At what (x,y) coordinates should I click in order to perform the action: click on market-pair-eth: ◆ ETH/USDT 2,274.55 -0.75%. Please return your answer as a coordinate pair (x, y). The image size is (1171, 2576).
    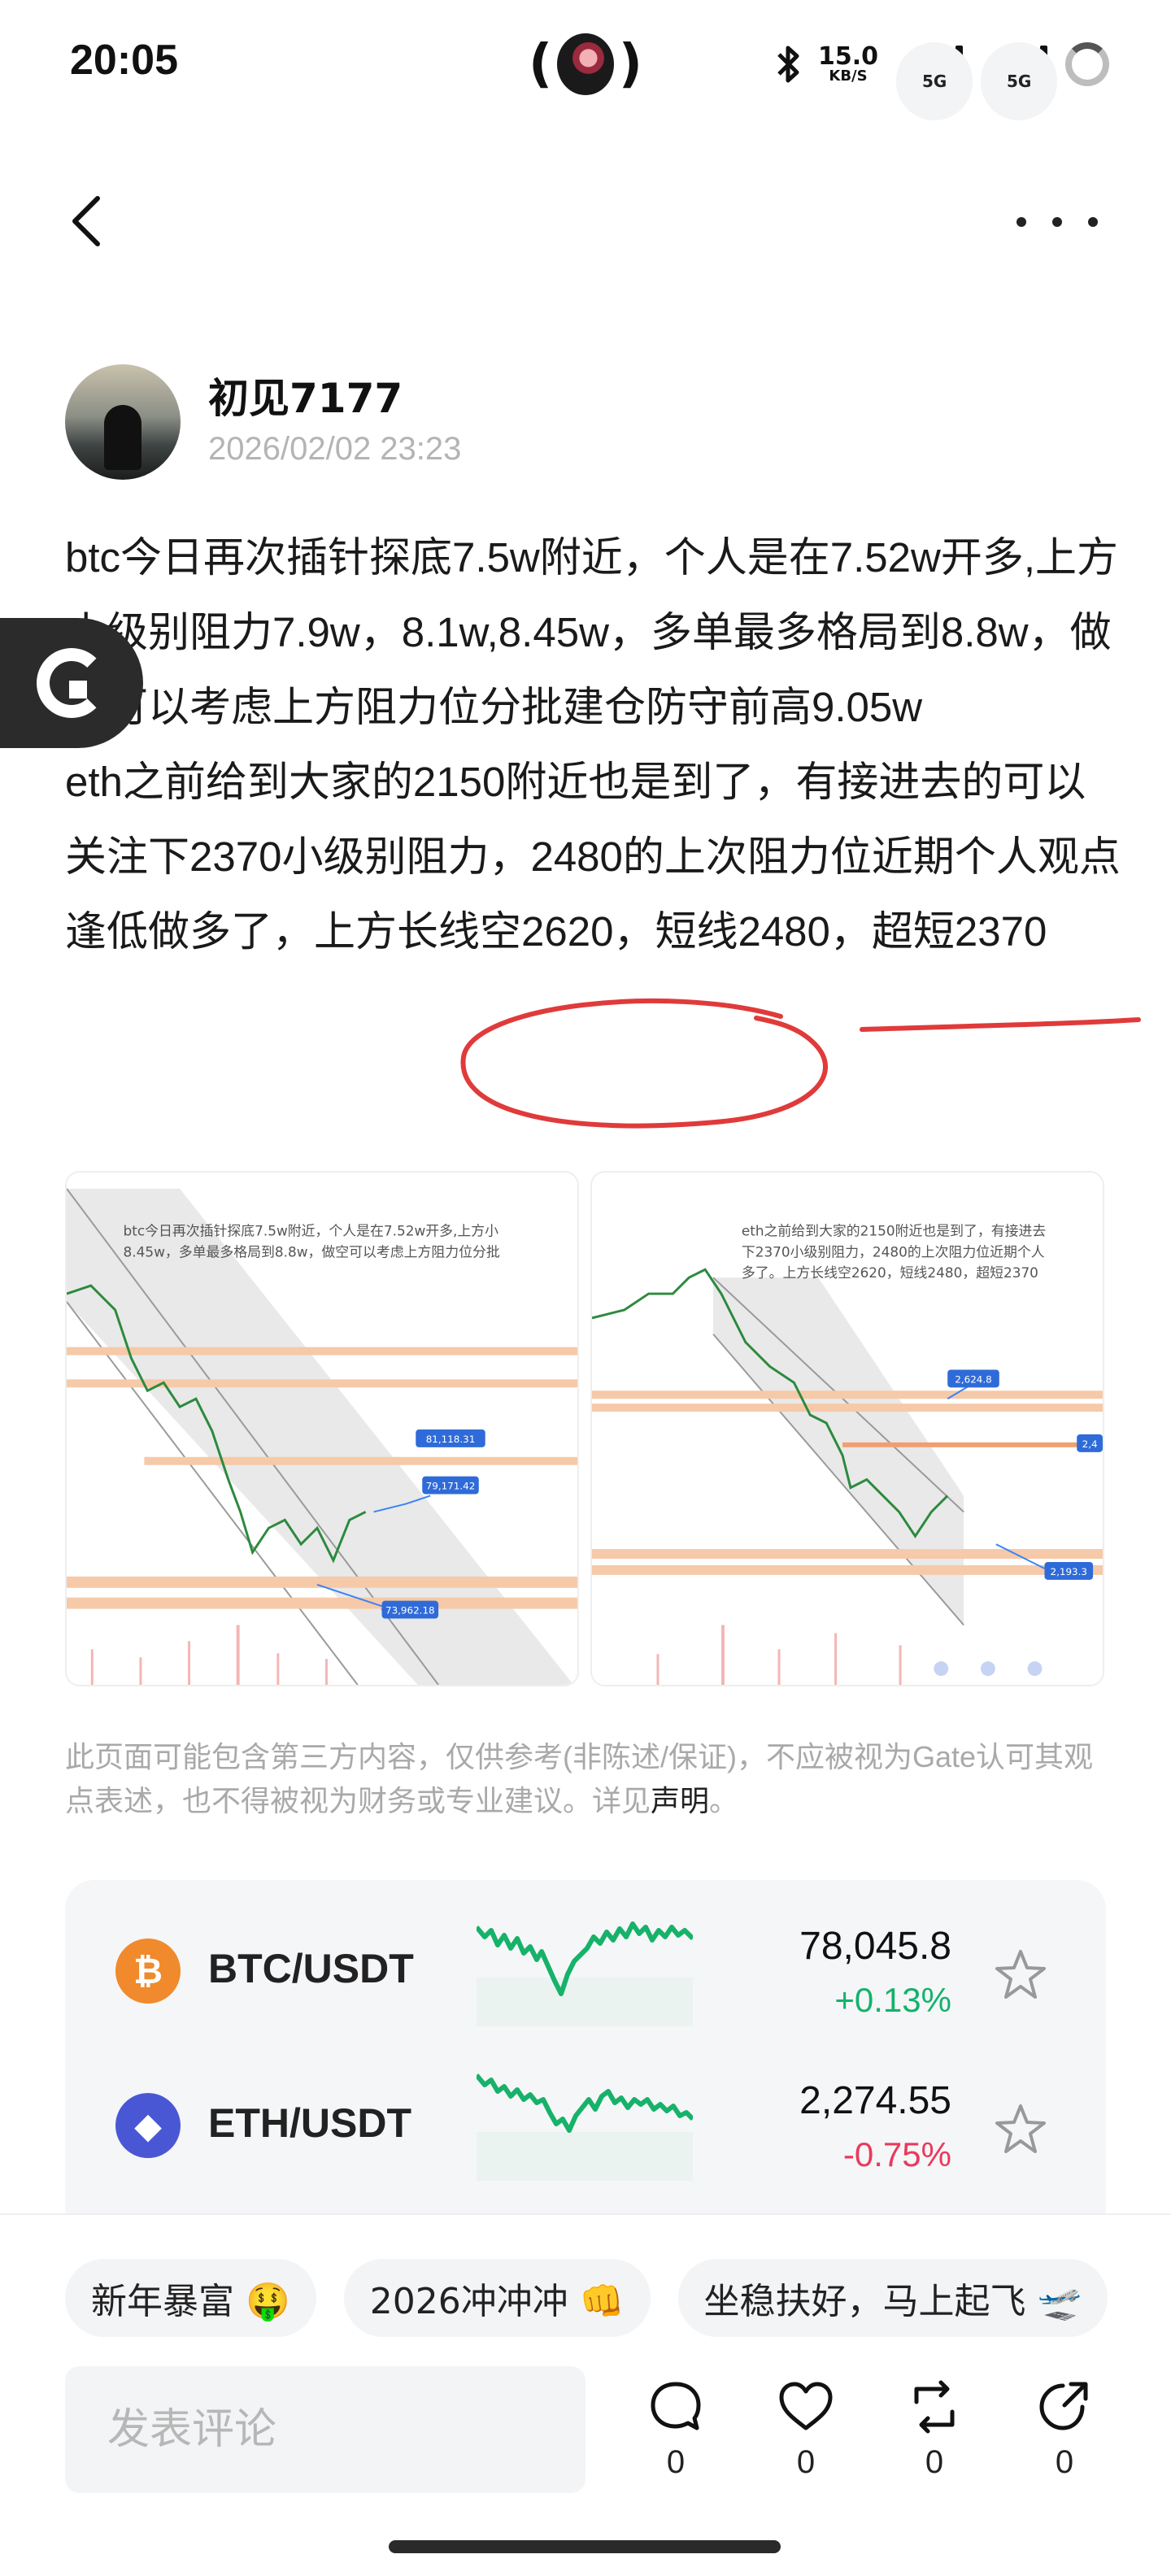
    Looking at the image, I should click on (585, 2124).